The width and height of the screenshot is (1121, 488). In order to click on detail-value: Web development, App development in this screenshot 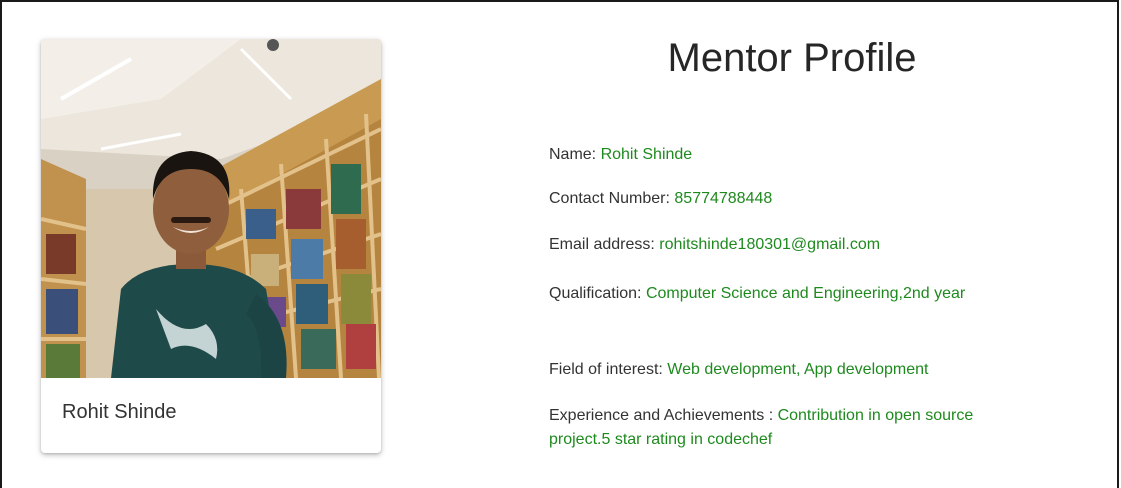, I will do `click(798, 369)`.